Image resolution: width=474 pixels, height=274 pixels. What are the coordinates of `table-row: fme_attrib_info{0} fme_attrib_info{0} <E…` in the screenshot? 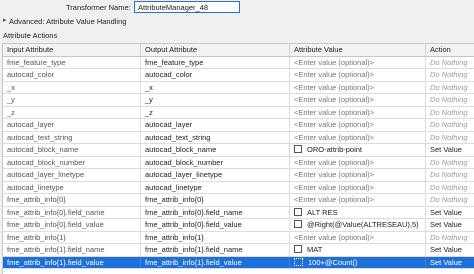 It's located at (238, 200).